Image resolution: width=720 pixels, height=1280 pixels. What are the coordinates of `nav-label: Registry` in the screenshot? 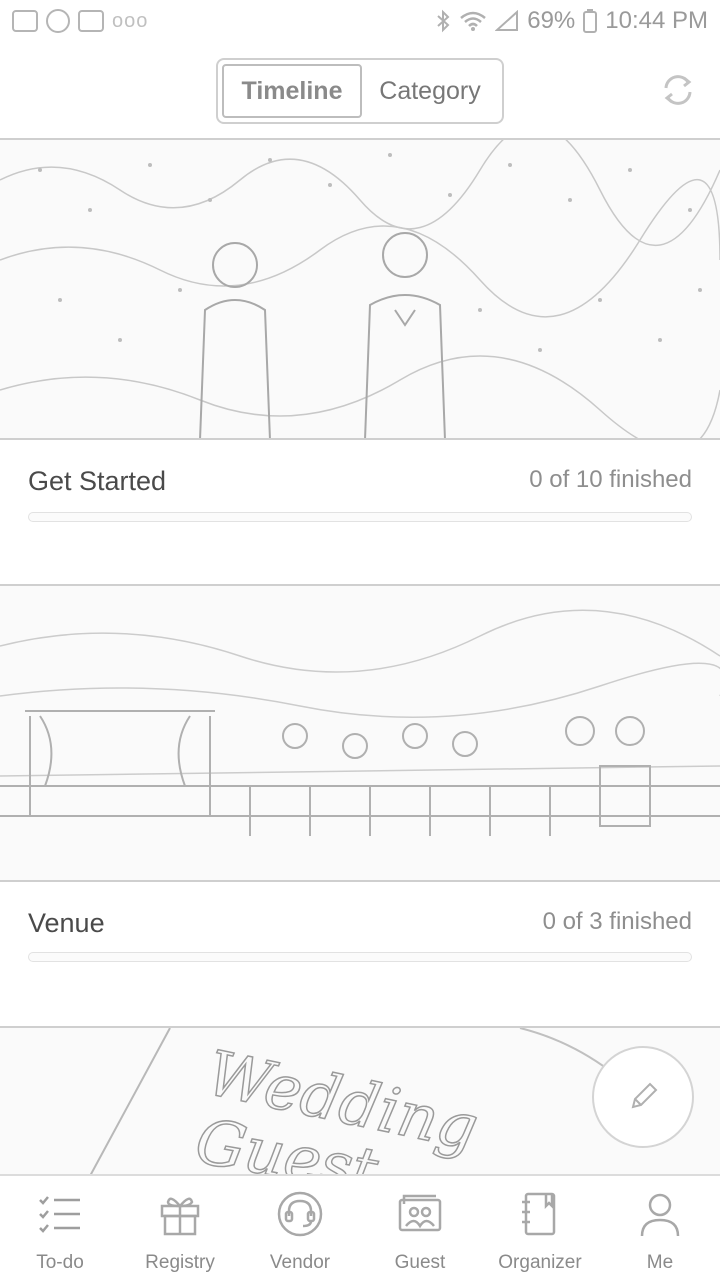 It's located at (180, 1262).